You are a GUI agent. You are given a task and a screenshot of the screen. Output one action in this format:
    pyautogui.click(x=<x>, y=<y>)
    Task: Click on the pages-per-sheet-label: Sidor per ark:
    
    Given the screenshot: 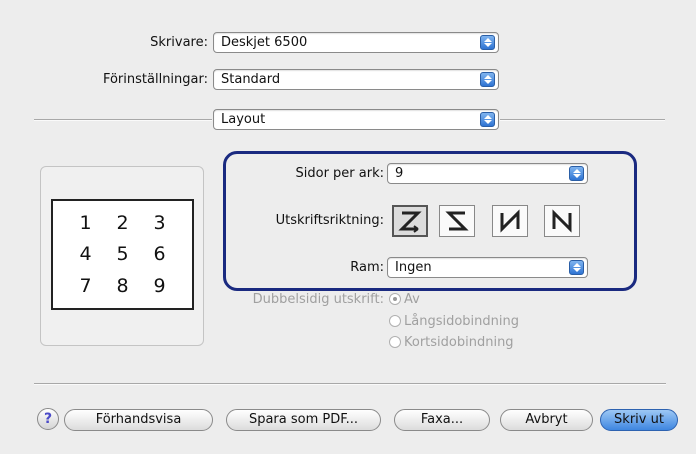 What is the action you would take?
    pyautogui.click(x=340, y=173)
    